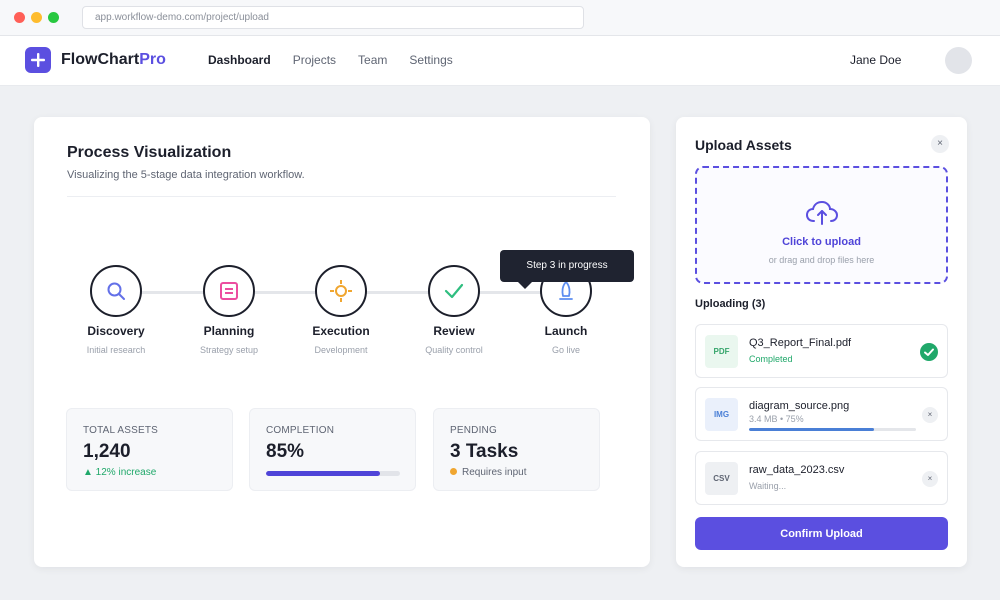  I want to click on completion-progress-fill, so click(323, 473).